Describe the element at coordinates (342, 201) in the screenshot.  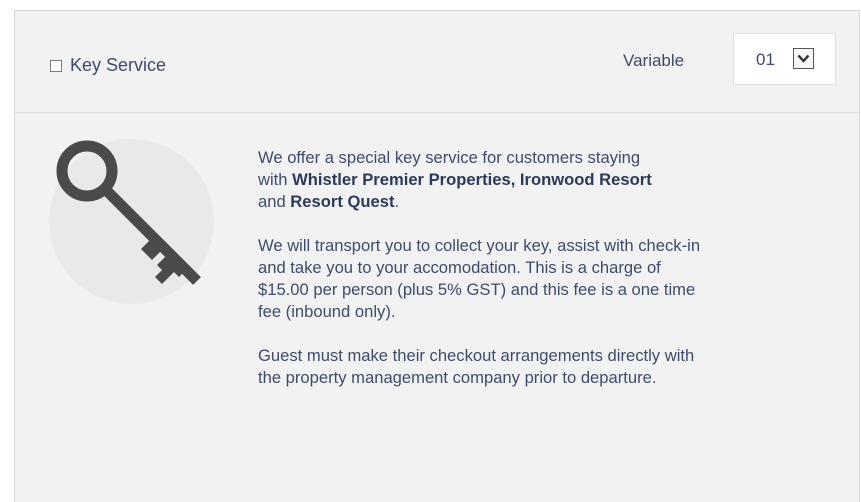
I see `p1-resort-quest: Resort Quest` at that location.